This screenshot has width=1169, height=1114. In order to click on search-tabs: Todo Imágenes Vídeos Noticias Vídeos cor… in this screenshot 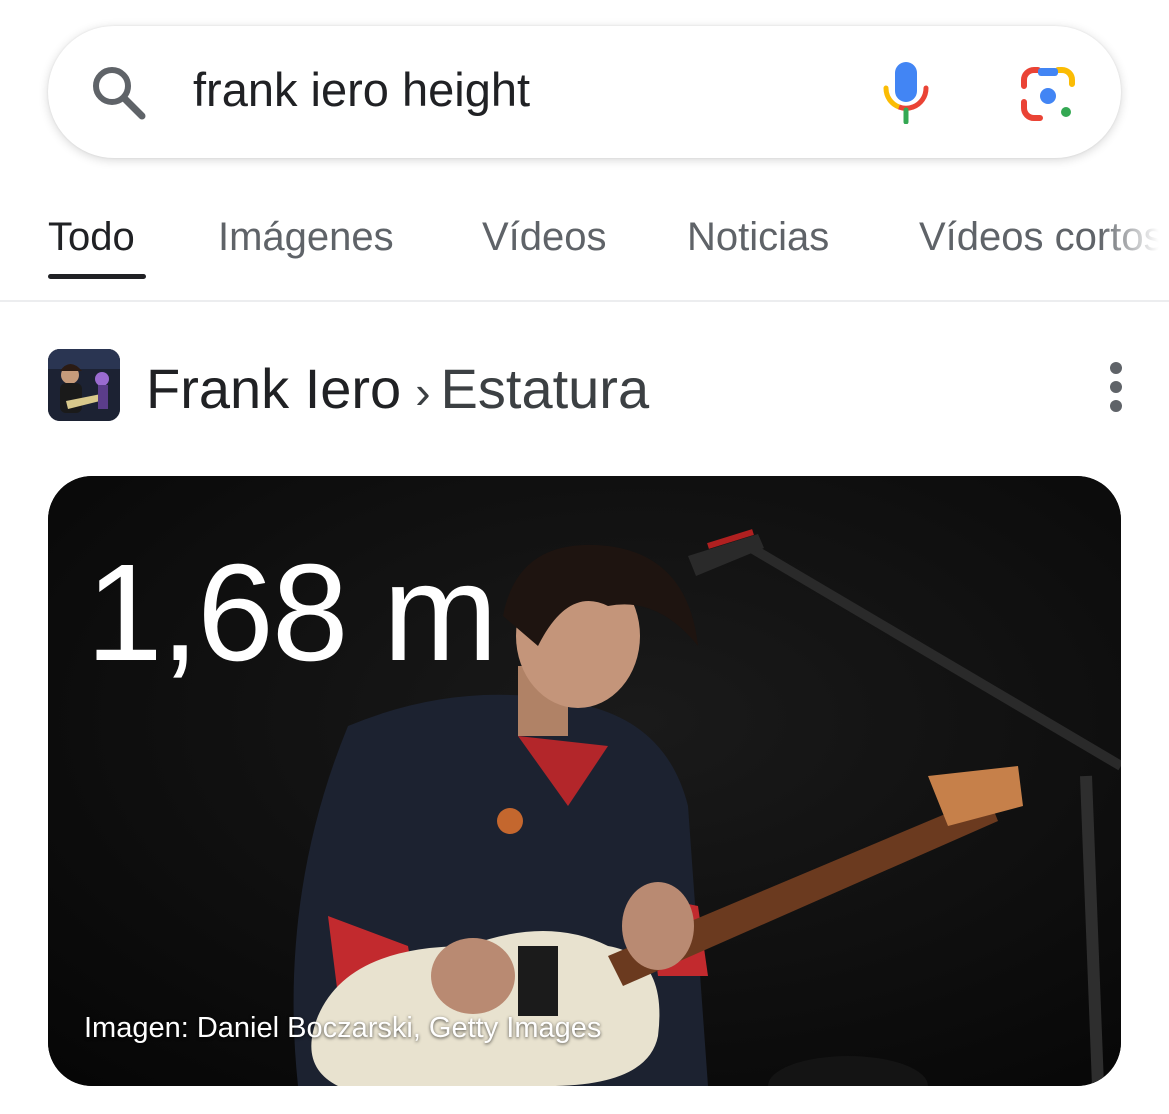, I will do `click(584, 245)`.